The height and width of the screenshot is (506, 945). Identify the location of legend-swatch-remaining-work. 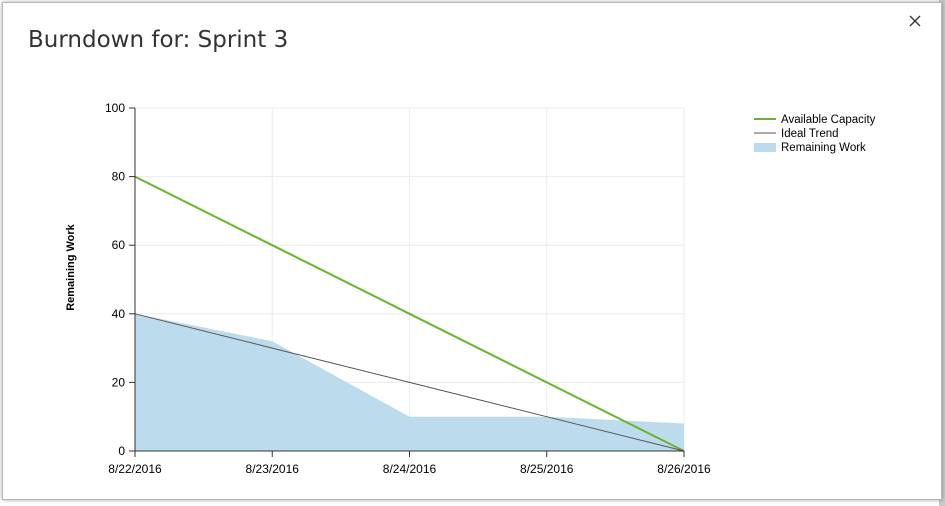
(765, 147).